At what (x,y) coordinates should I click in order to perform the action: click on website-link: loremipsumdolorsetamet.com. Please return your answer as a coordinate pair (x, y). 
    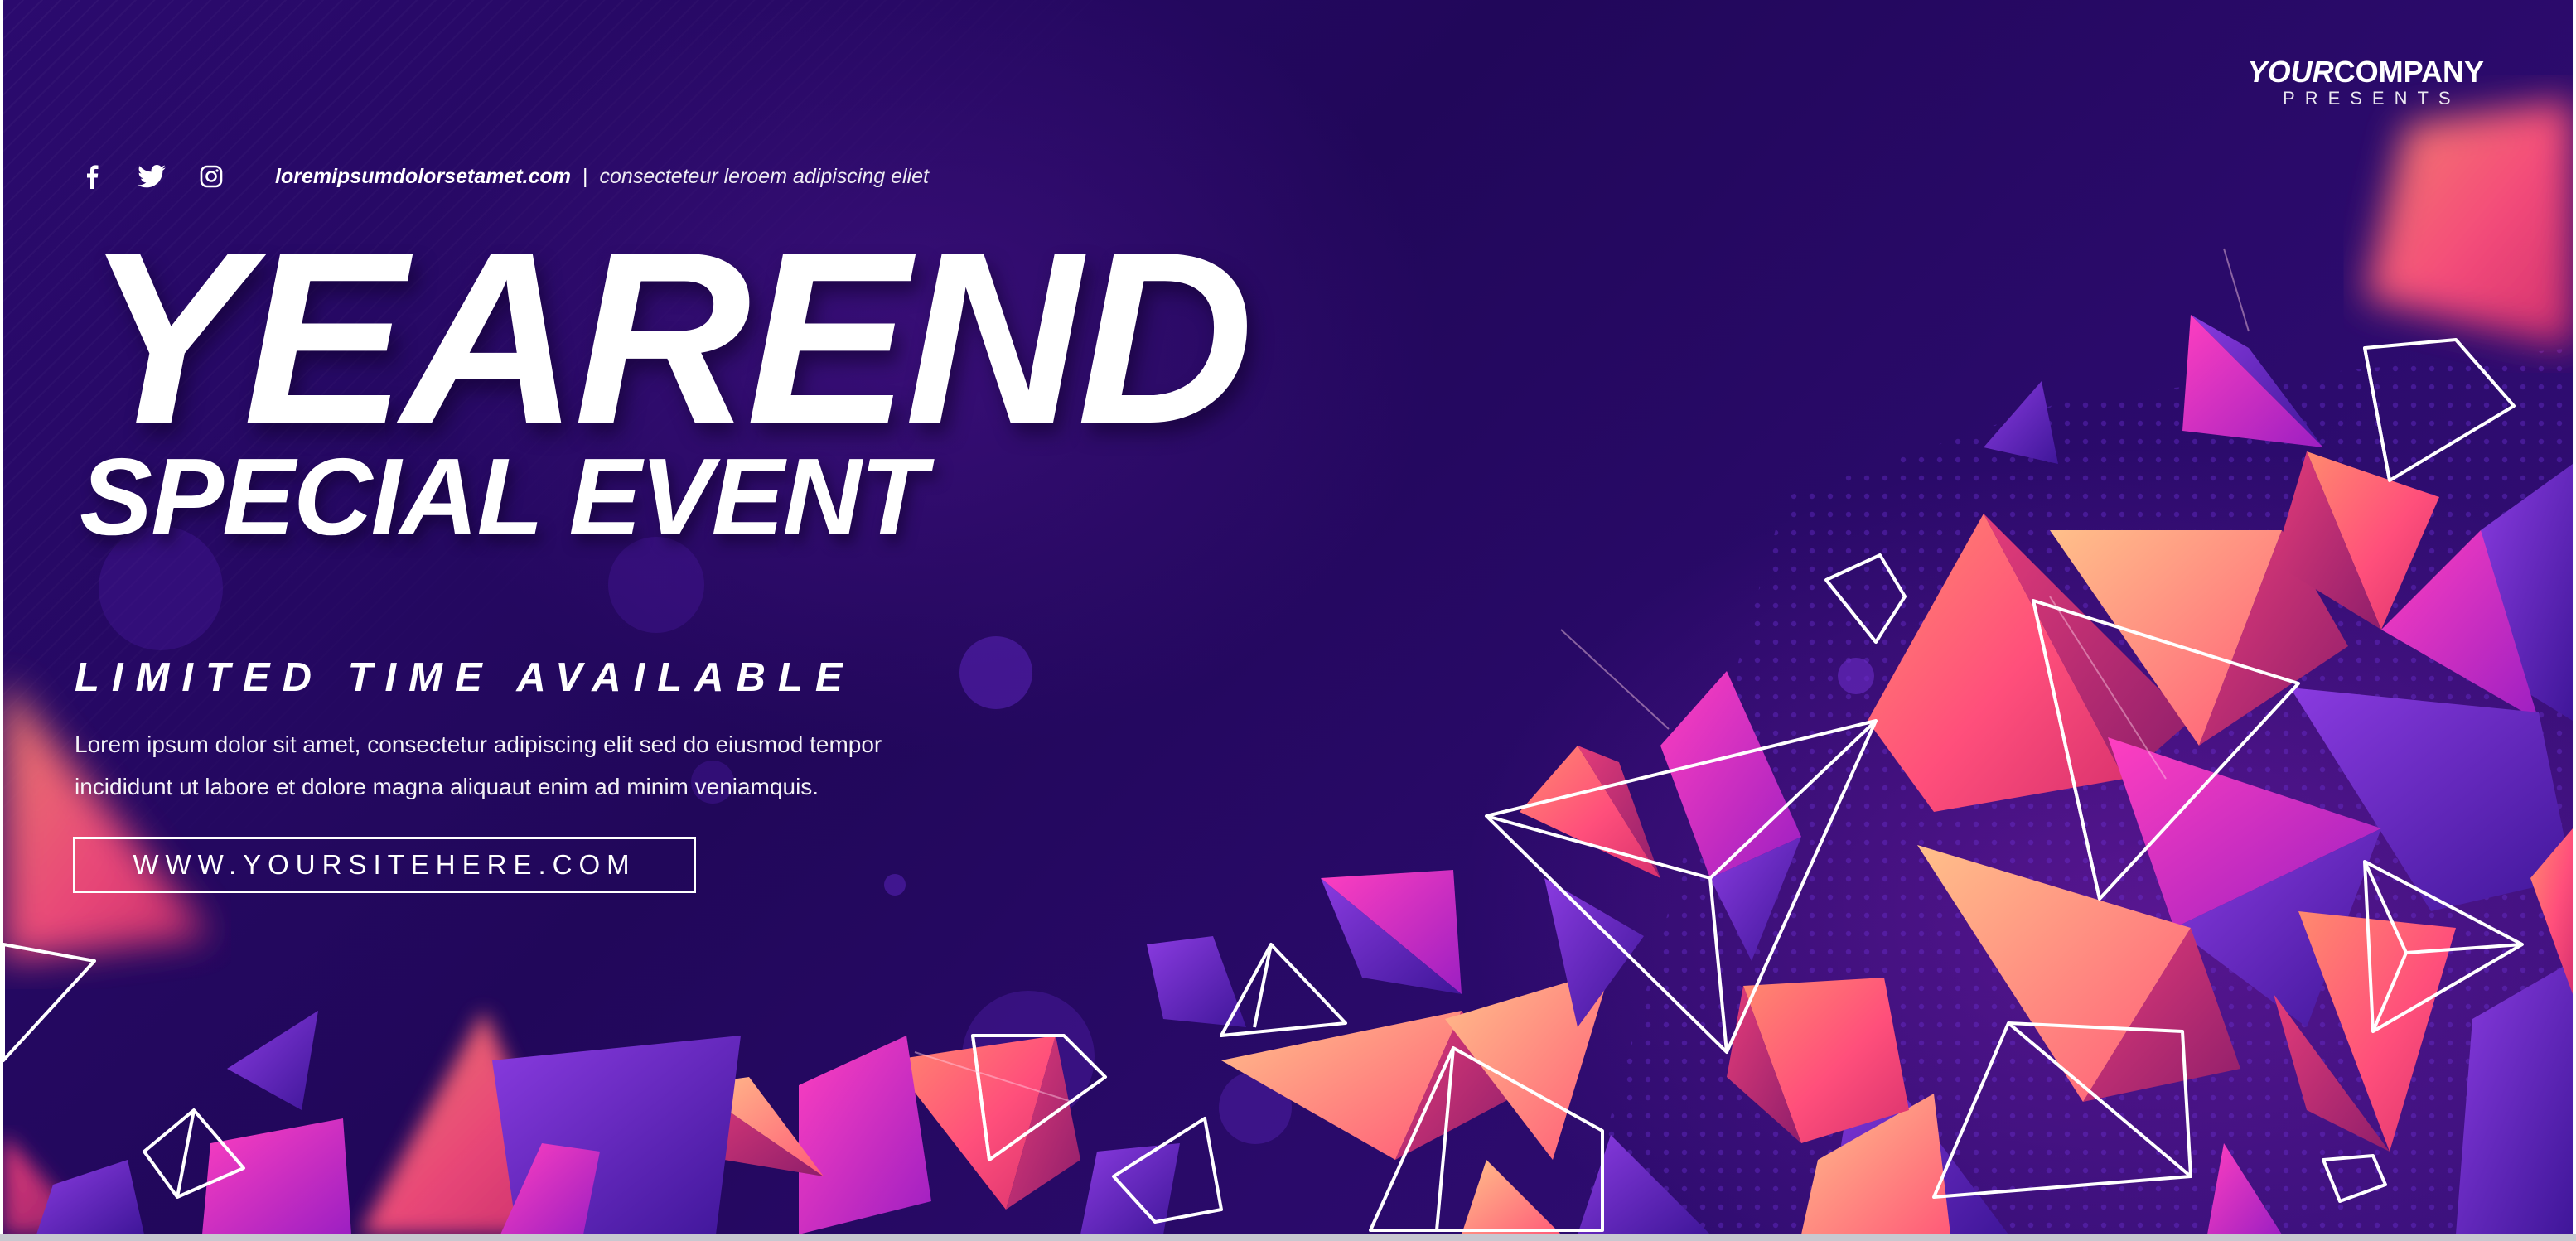
    Looking at the image, I should click on (423, 177).